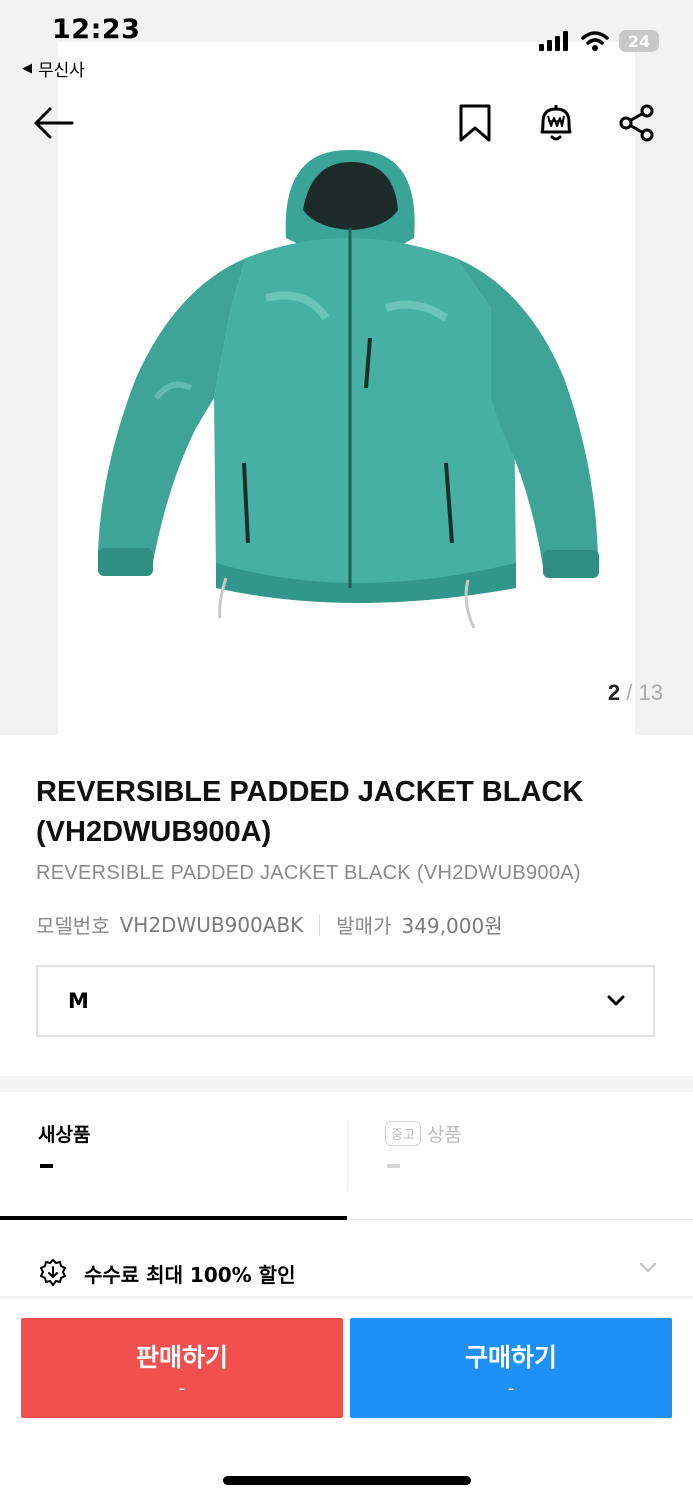 Image resolution: width=693 pixels, height=1500 pixels. I want to click on section-divider, so click(346, 1084).